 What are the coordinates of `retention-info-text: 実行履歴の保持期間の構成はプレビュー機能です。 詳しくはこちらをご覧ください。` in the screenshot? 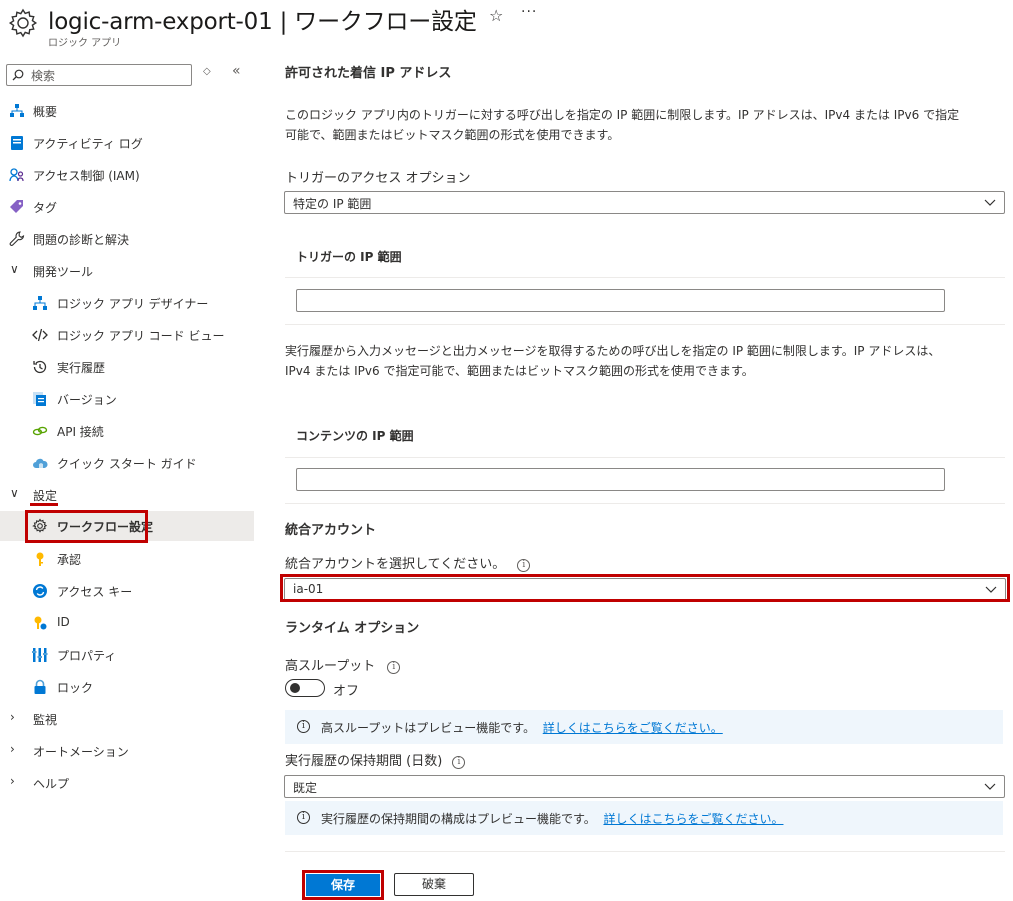 It's located at (552, 819).